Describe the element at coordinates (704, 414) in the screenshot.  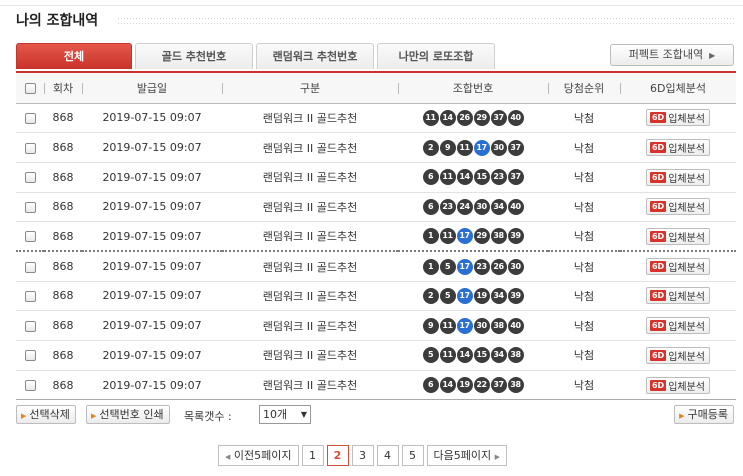
I see `purchase-register-button: ▶ 구매등록` at that location.